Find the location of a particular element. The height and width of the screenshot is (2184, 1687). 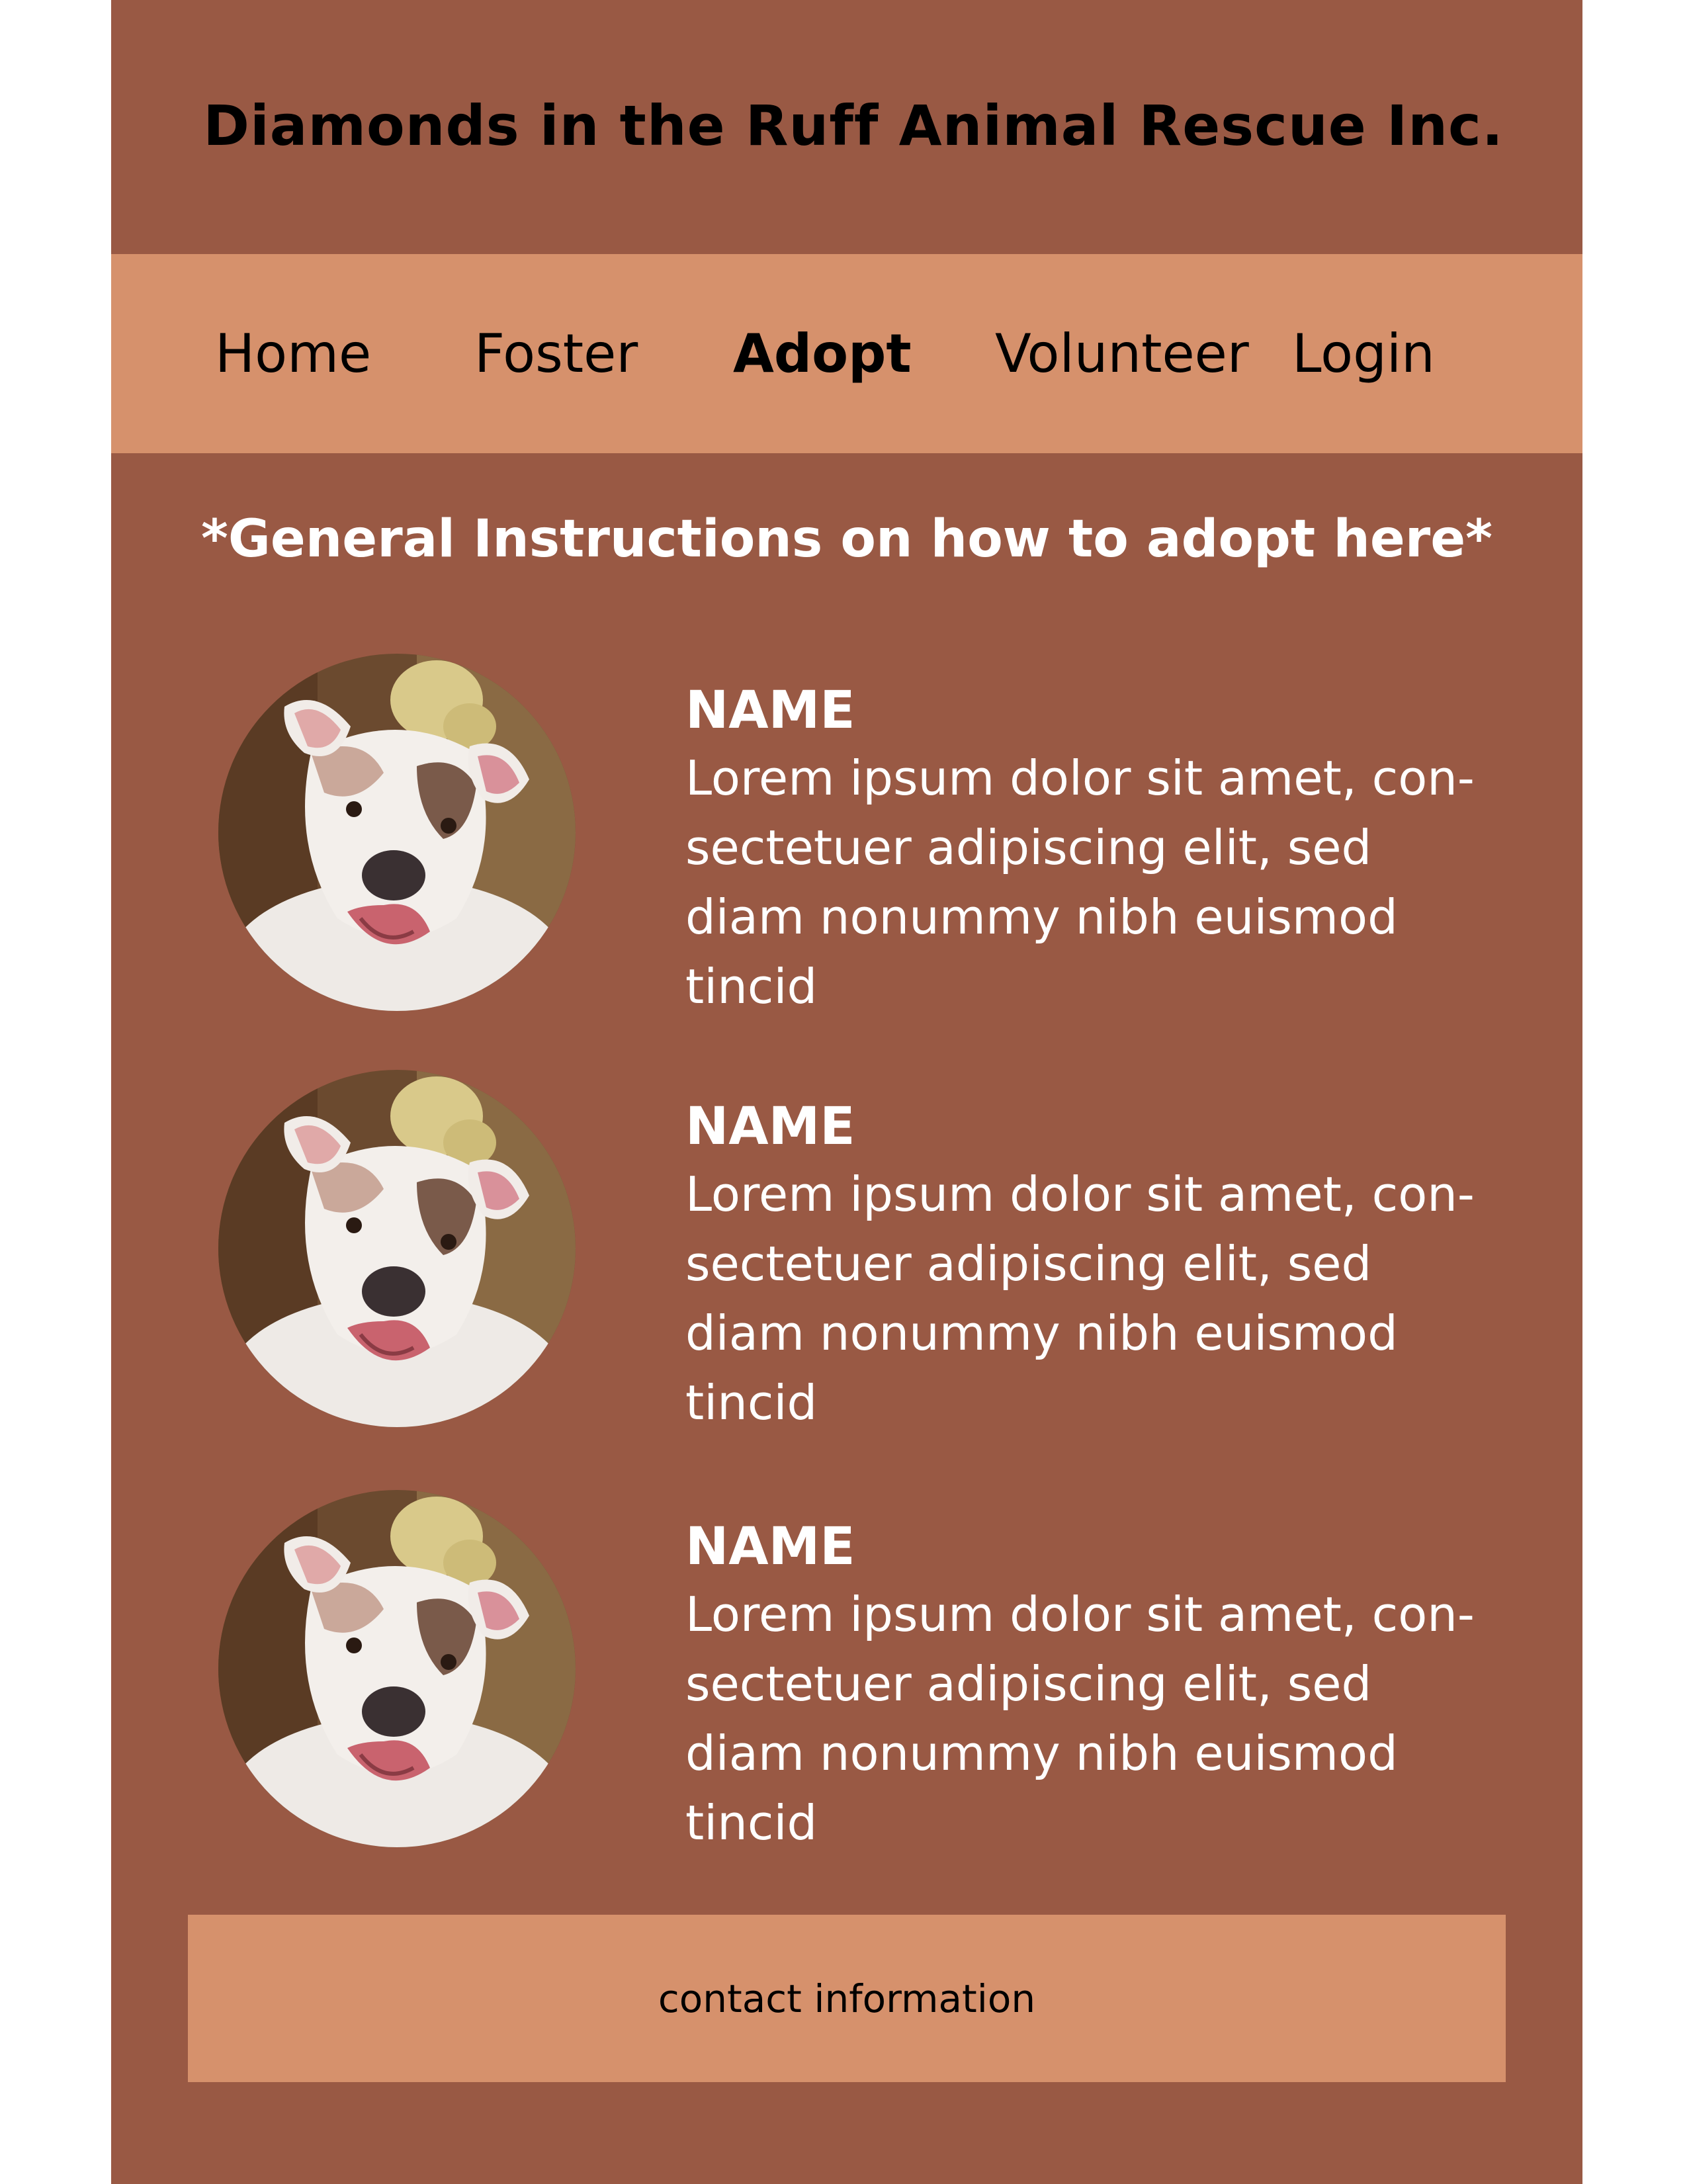

nav-item-login: Login is located at coordinates (1363, 354).